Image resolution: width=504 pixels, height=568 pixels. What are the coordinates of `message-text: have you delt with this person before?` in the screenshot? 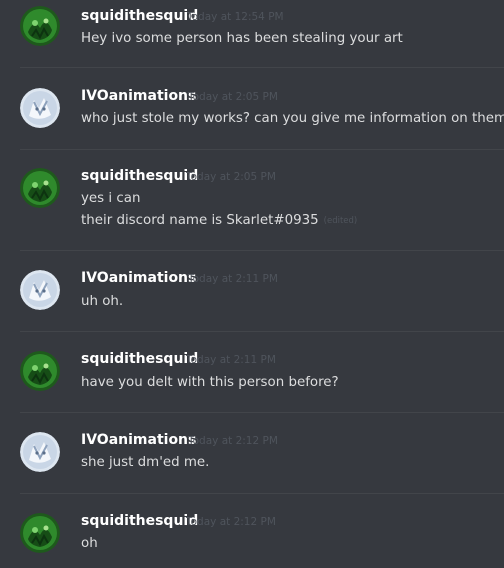 It's located at (210, 382).